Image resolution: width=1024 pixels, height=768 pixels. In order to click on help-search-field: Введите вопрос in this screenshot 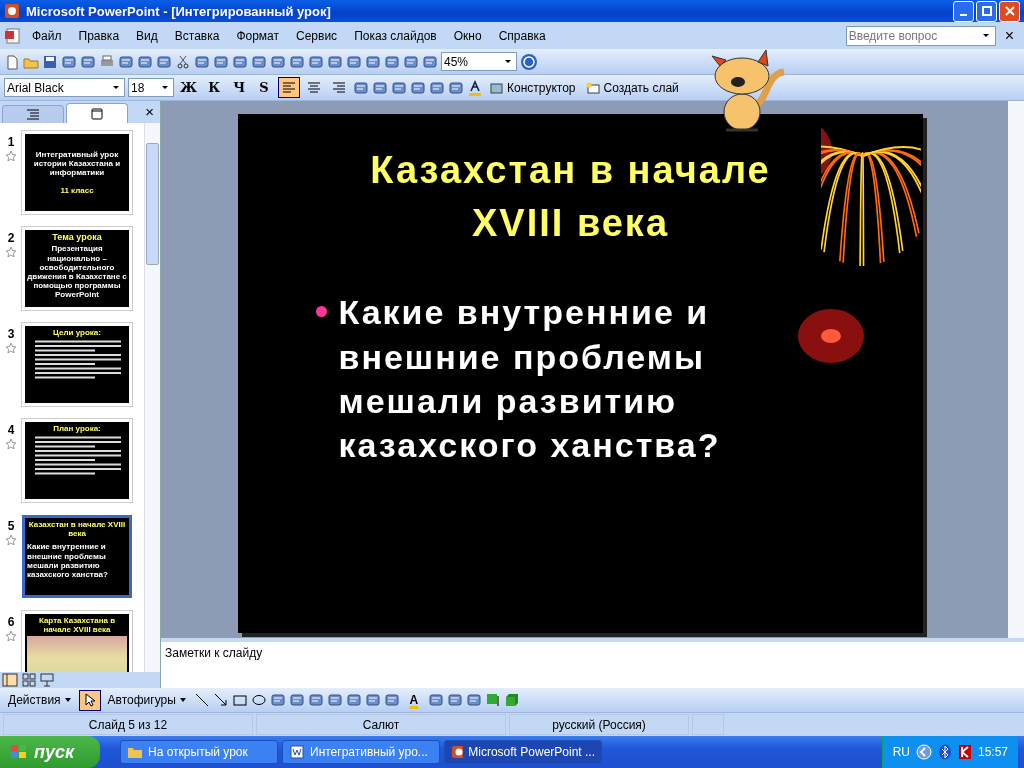, I will do `click(920, 35)`.